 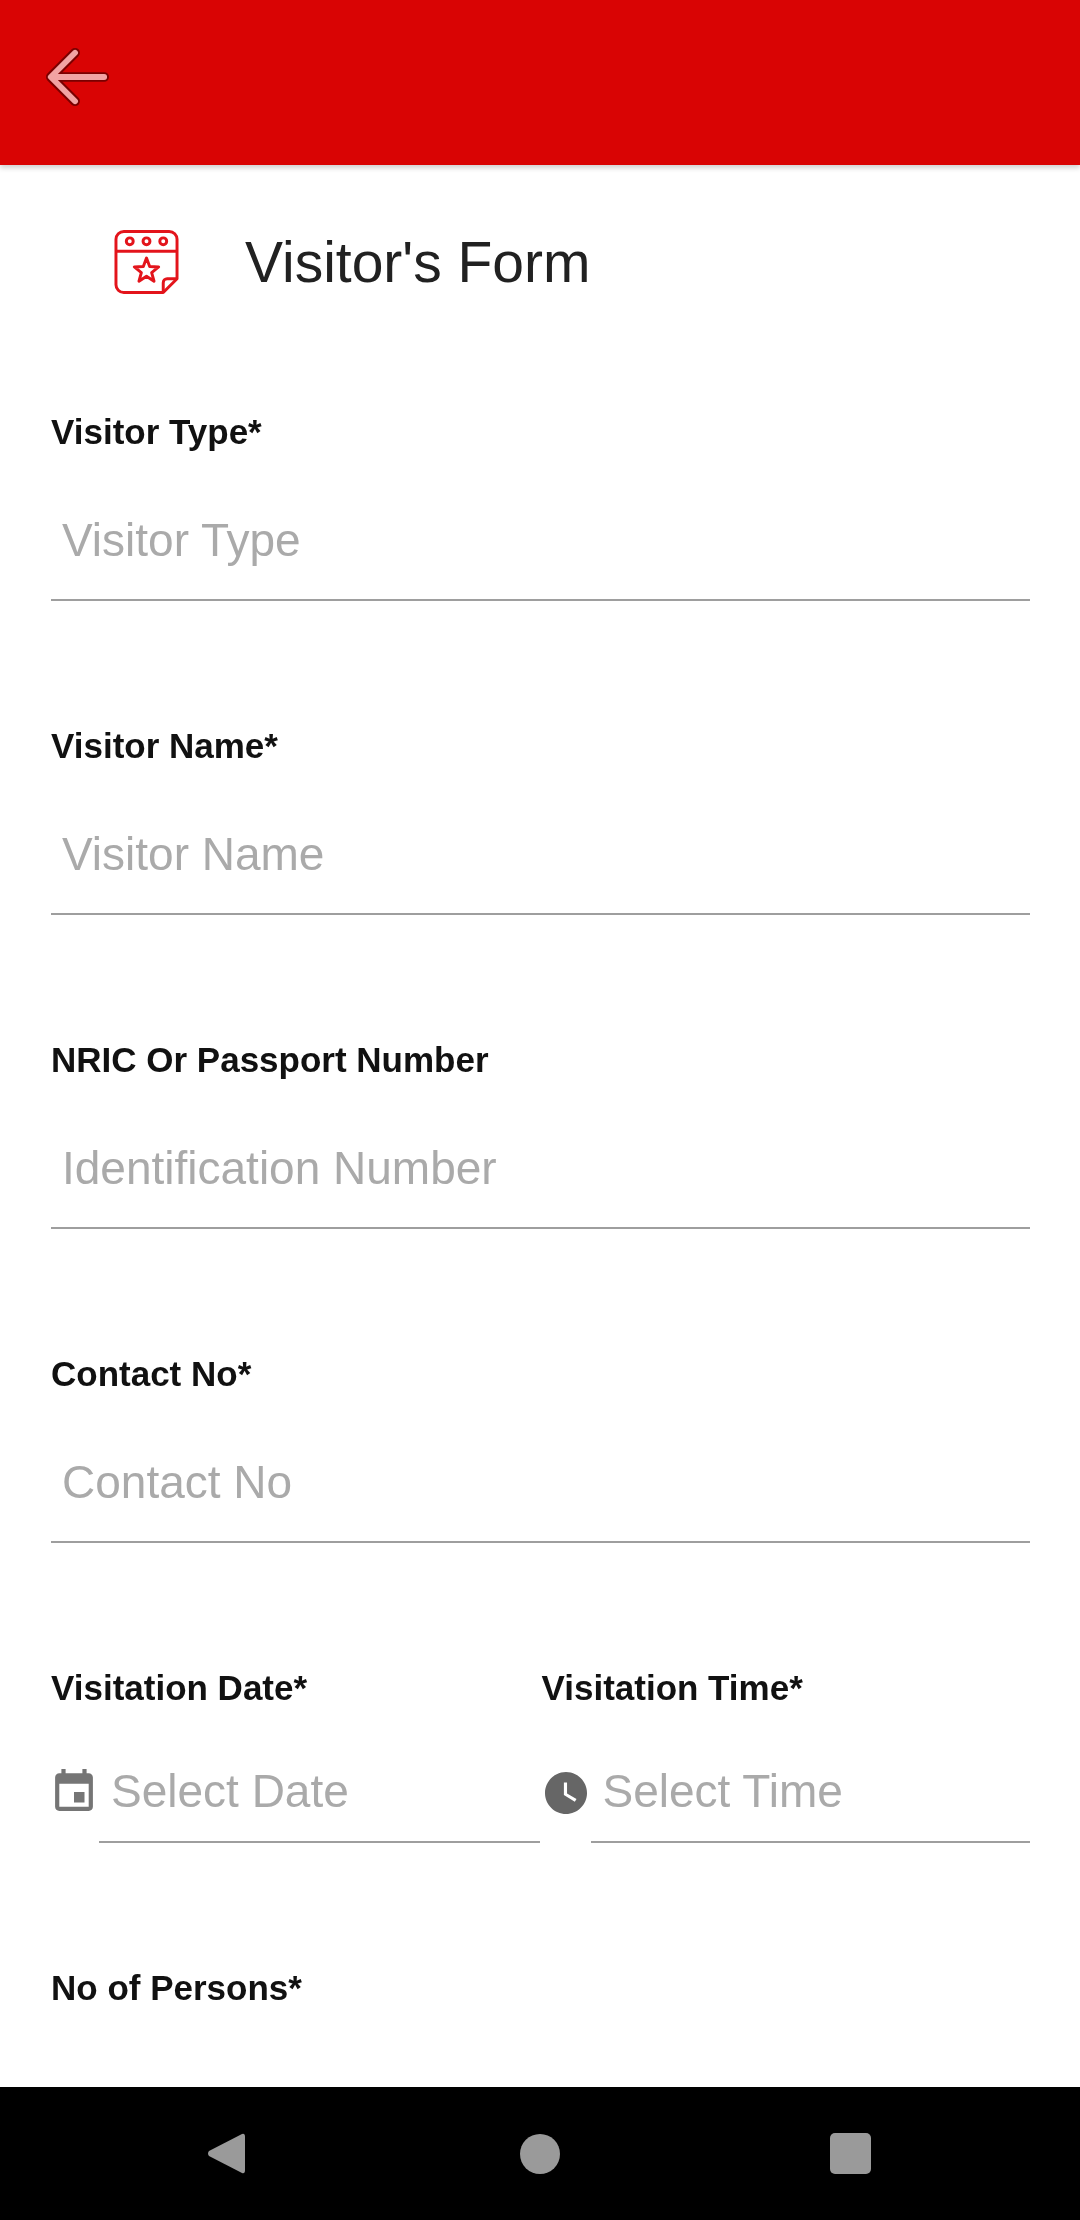 What do you see at coordinates (179, 1688) in the screenshot?
I see `field-label: Visitation Date*` at bounding box center [179, 1688].